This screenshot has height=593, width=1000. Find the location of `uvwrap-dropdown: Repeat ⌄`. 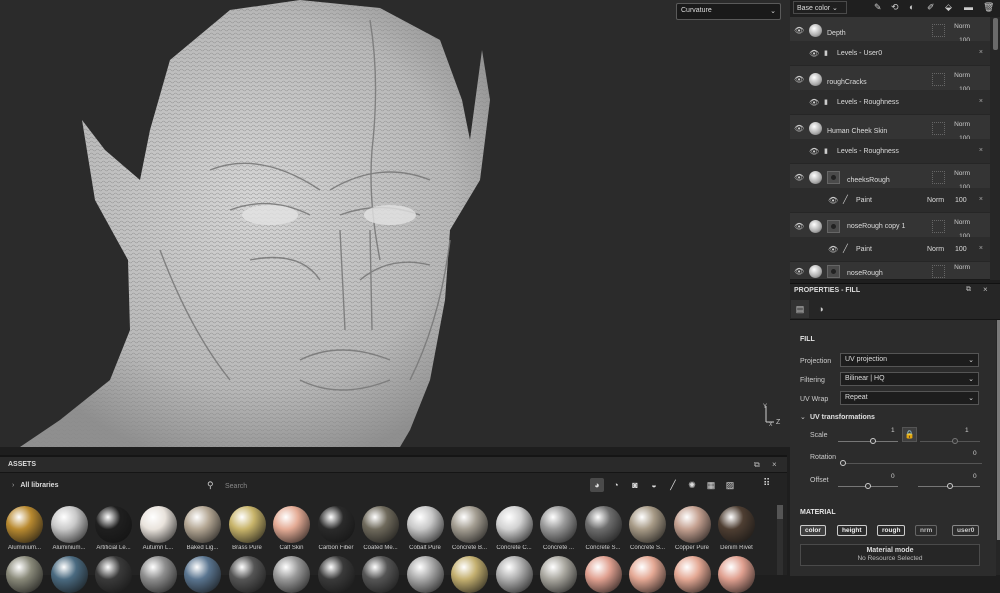

uvwrap-dropdown: Repeat ⌄ is located at coordinates (909, 398).